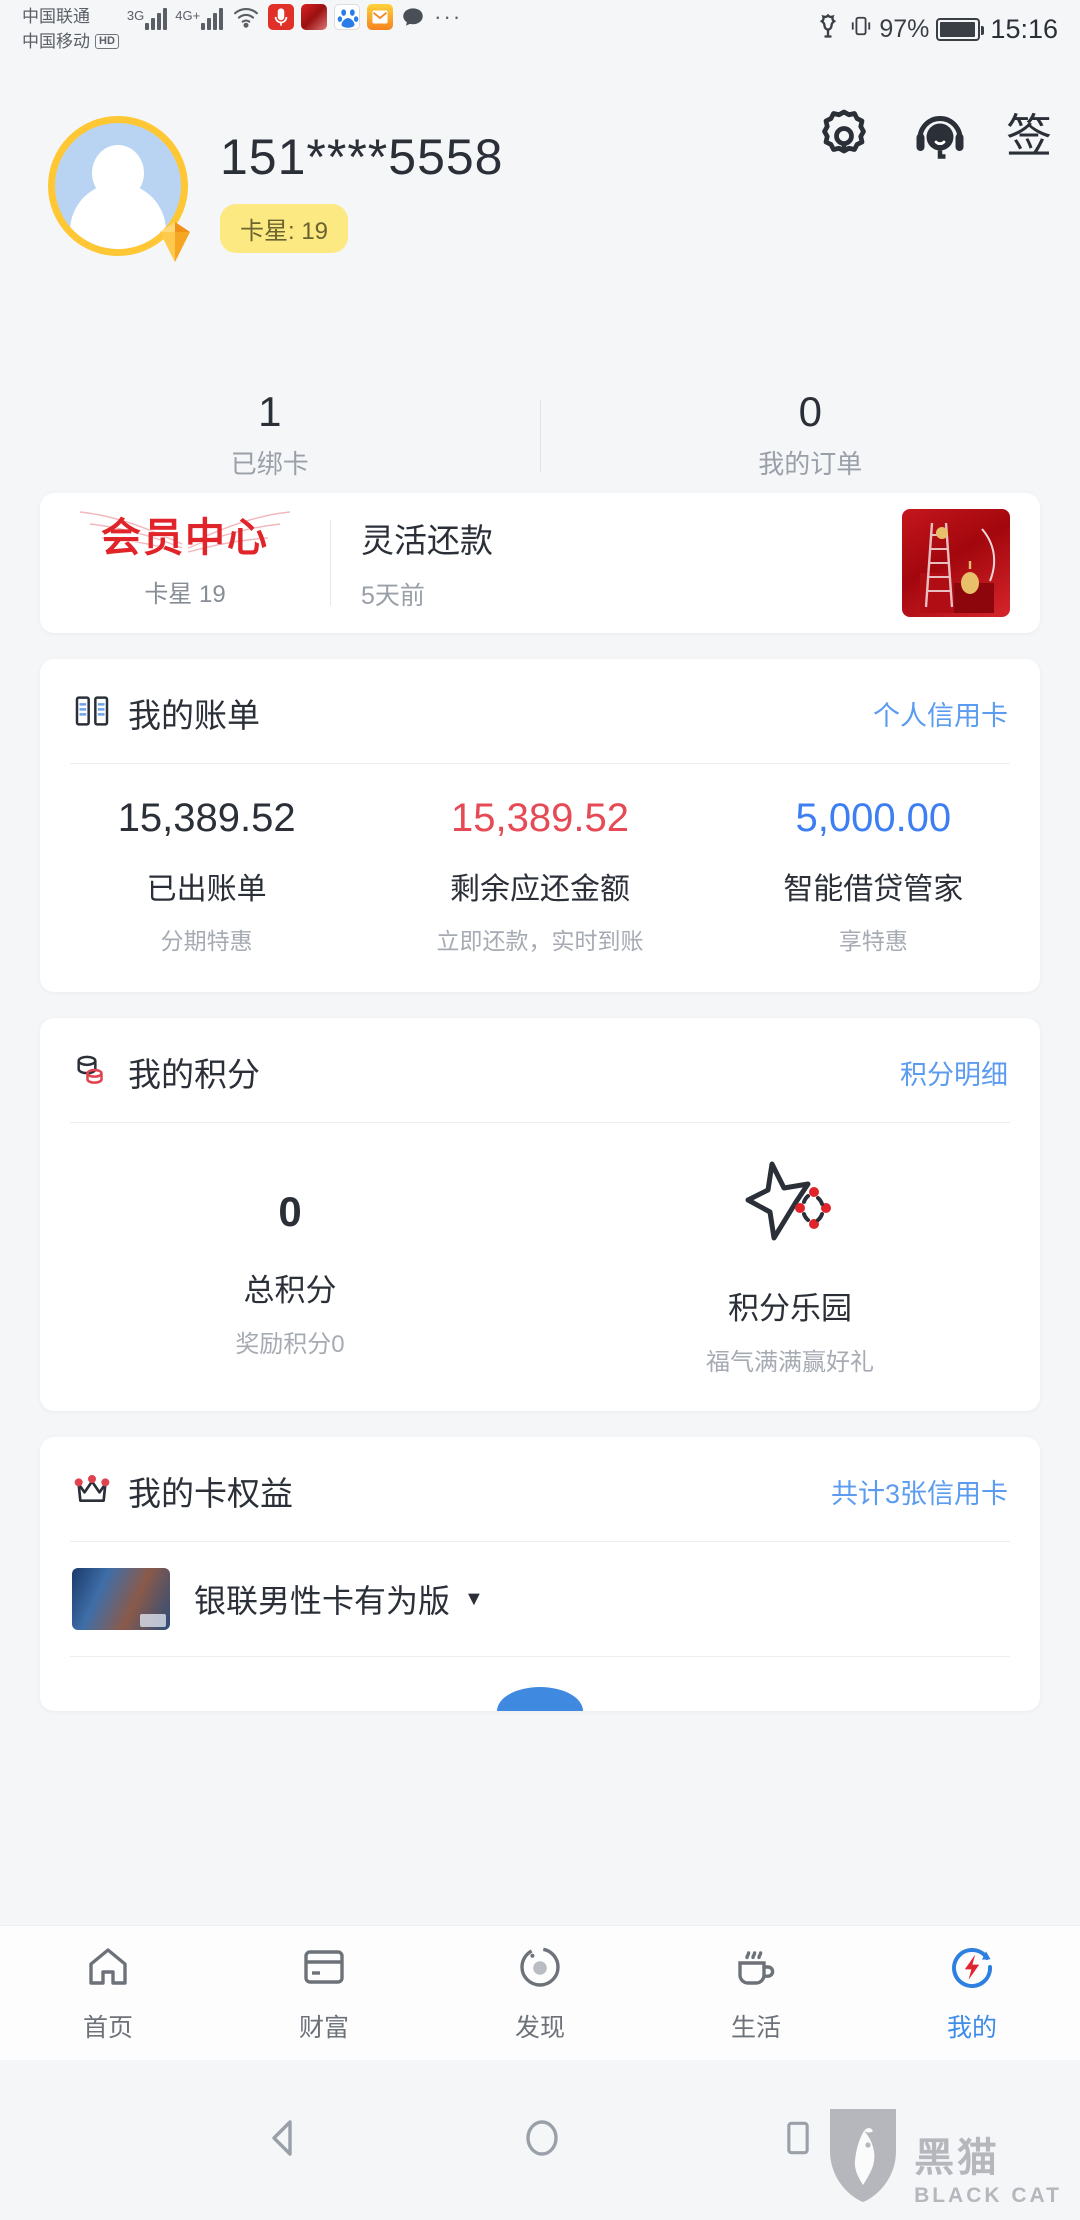 This screenshot has height=2220, width=1080. What do you see at coordinates (185, 537) in the screenshot?
I see `vip-title: 会员中心` at bounding box center [185, 537].